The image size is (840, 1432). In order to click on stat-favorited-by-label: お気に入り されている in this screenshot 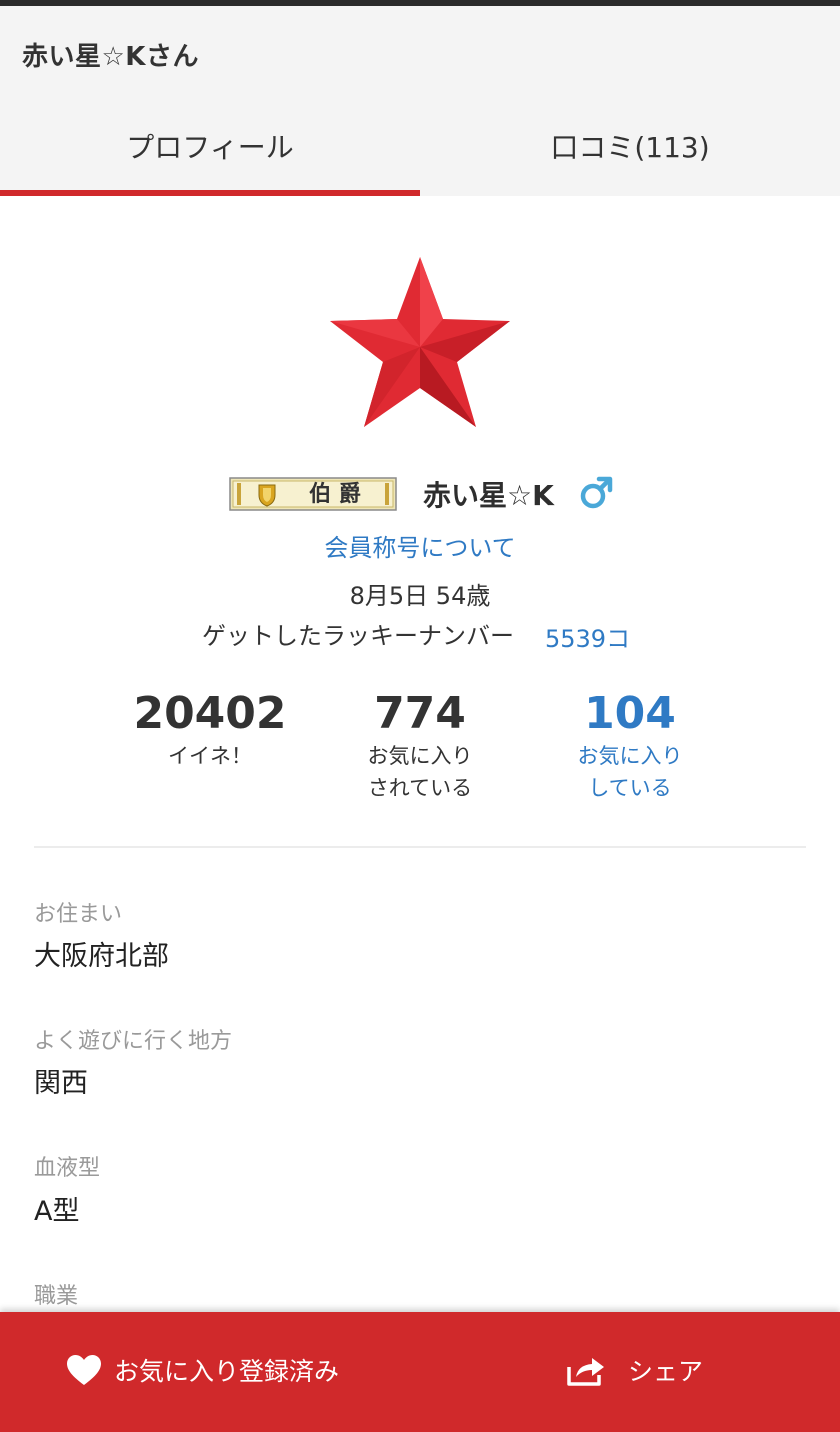, I will do `click(420, 772)`.